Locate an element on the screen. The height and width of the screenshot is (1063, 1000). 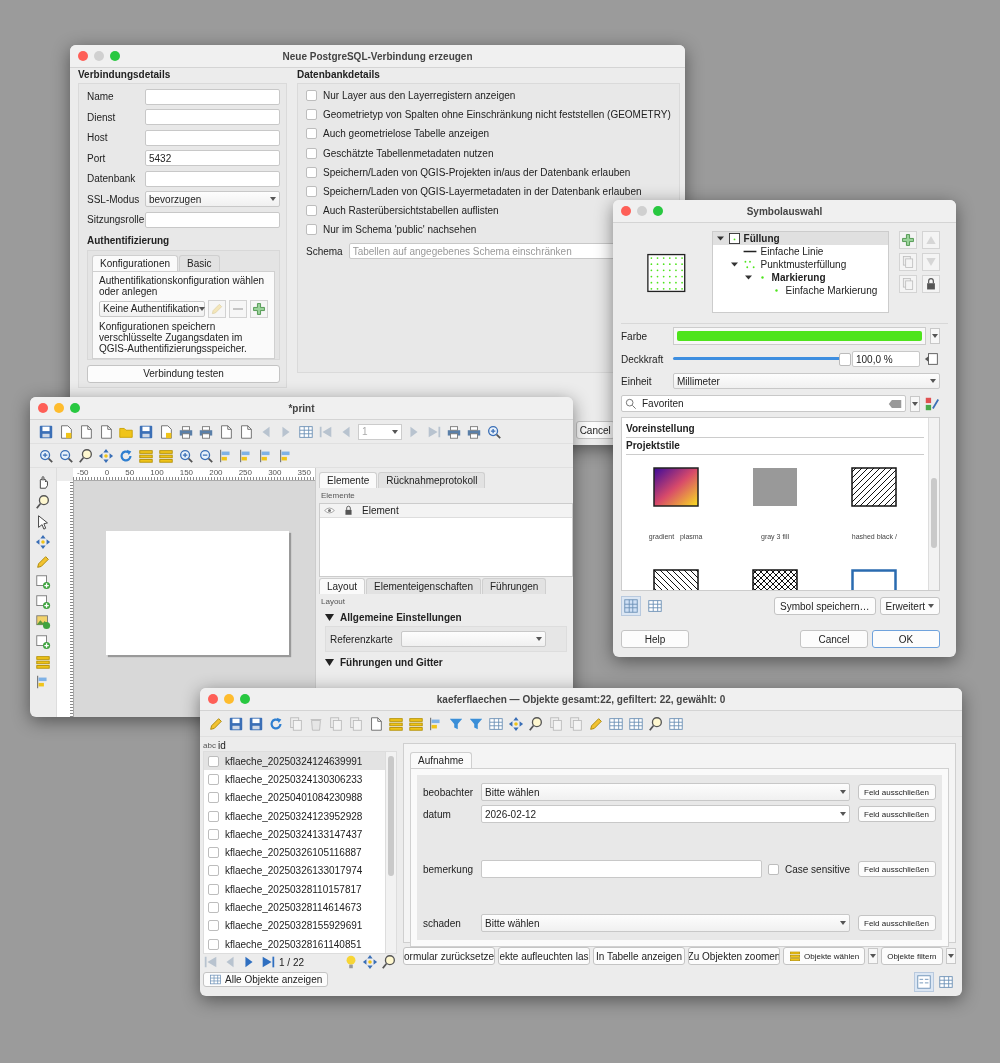
add-button is located at coordinates (259, 308).